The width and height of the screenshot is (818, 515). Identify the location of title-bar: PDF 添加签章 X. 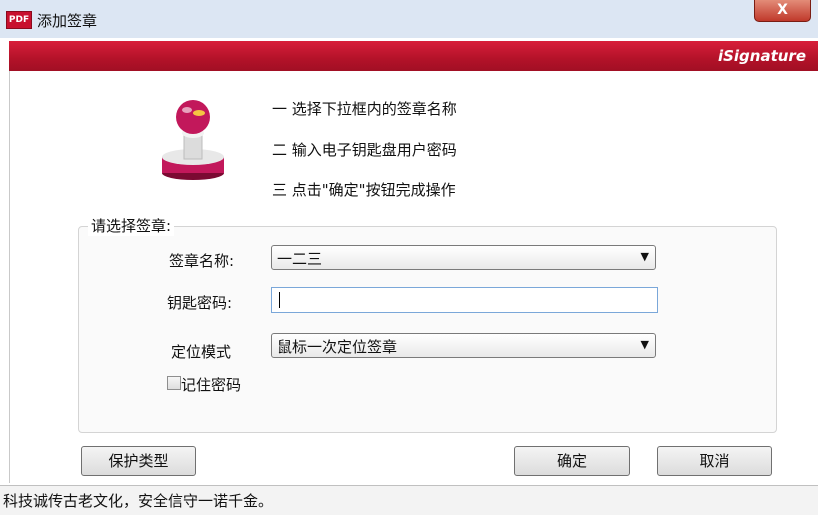
(409, 19).